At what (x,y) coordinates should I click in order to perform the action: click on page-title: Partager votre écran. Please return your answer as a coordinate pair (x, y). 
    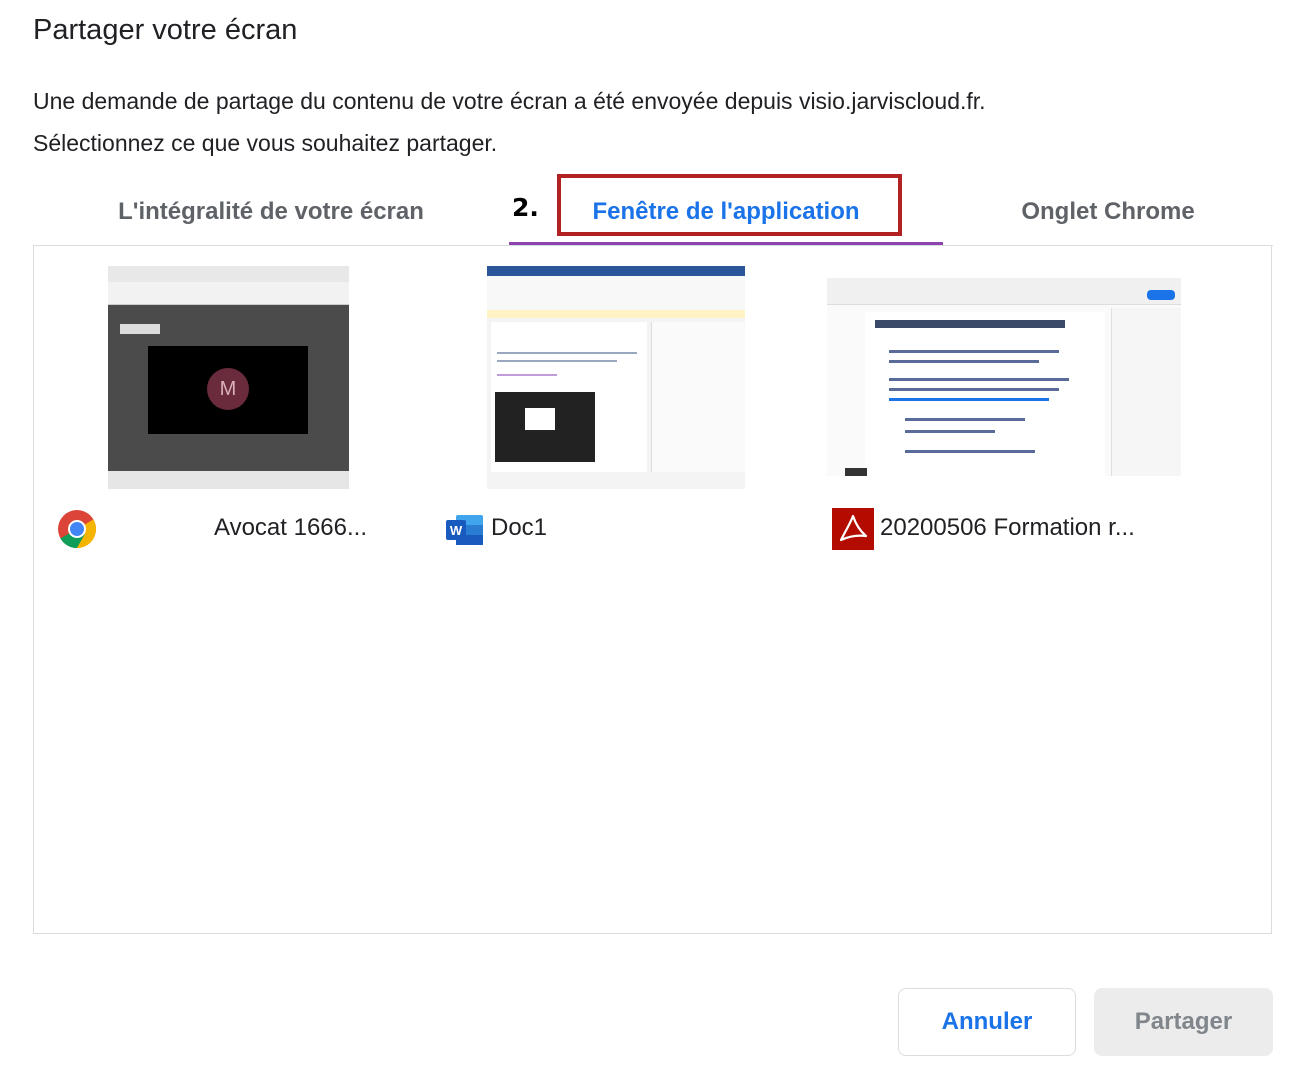
    Looking at the image, I should click on (165, 30).